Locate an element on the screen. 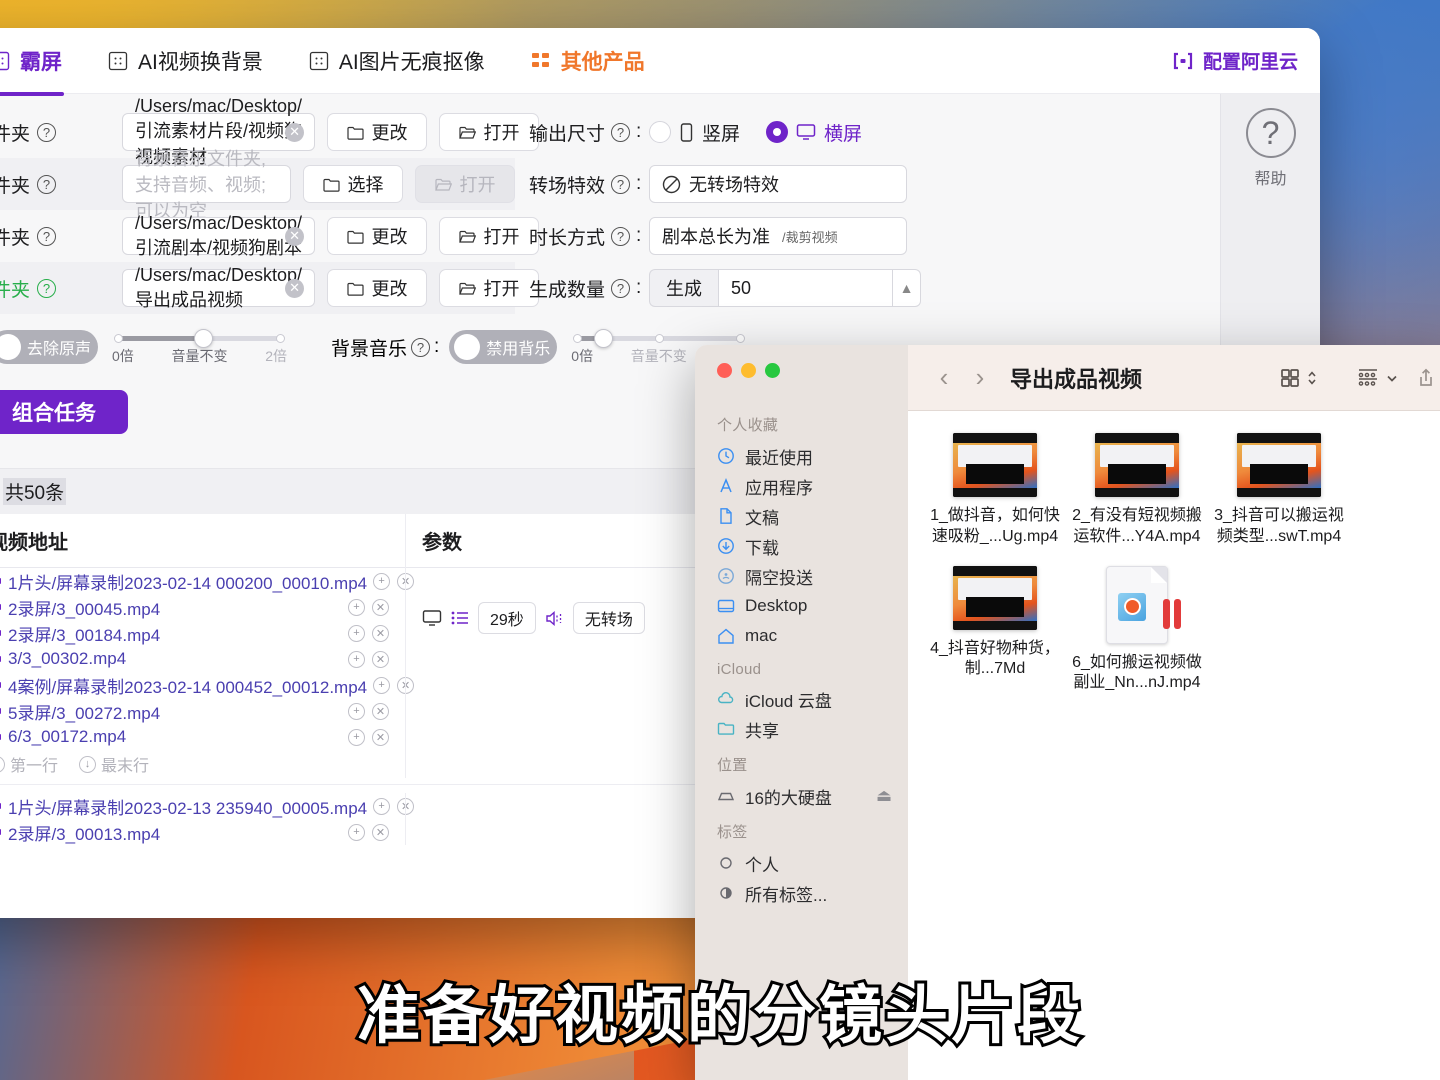 The width and height of the screenshot is (1440, 1080). first-row-button: ↑ 第一行 is located at coordinates (29, 764).